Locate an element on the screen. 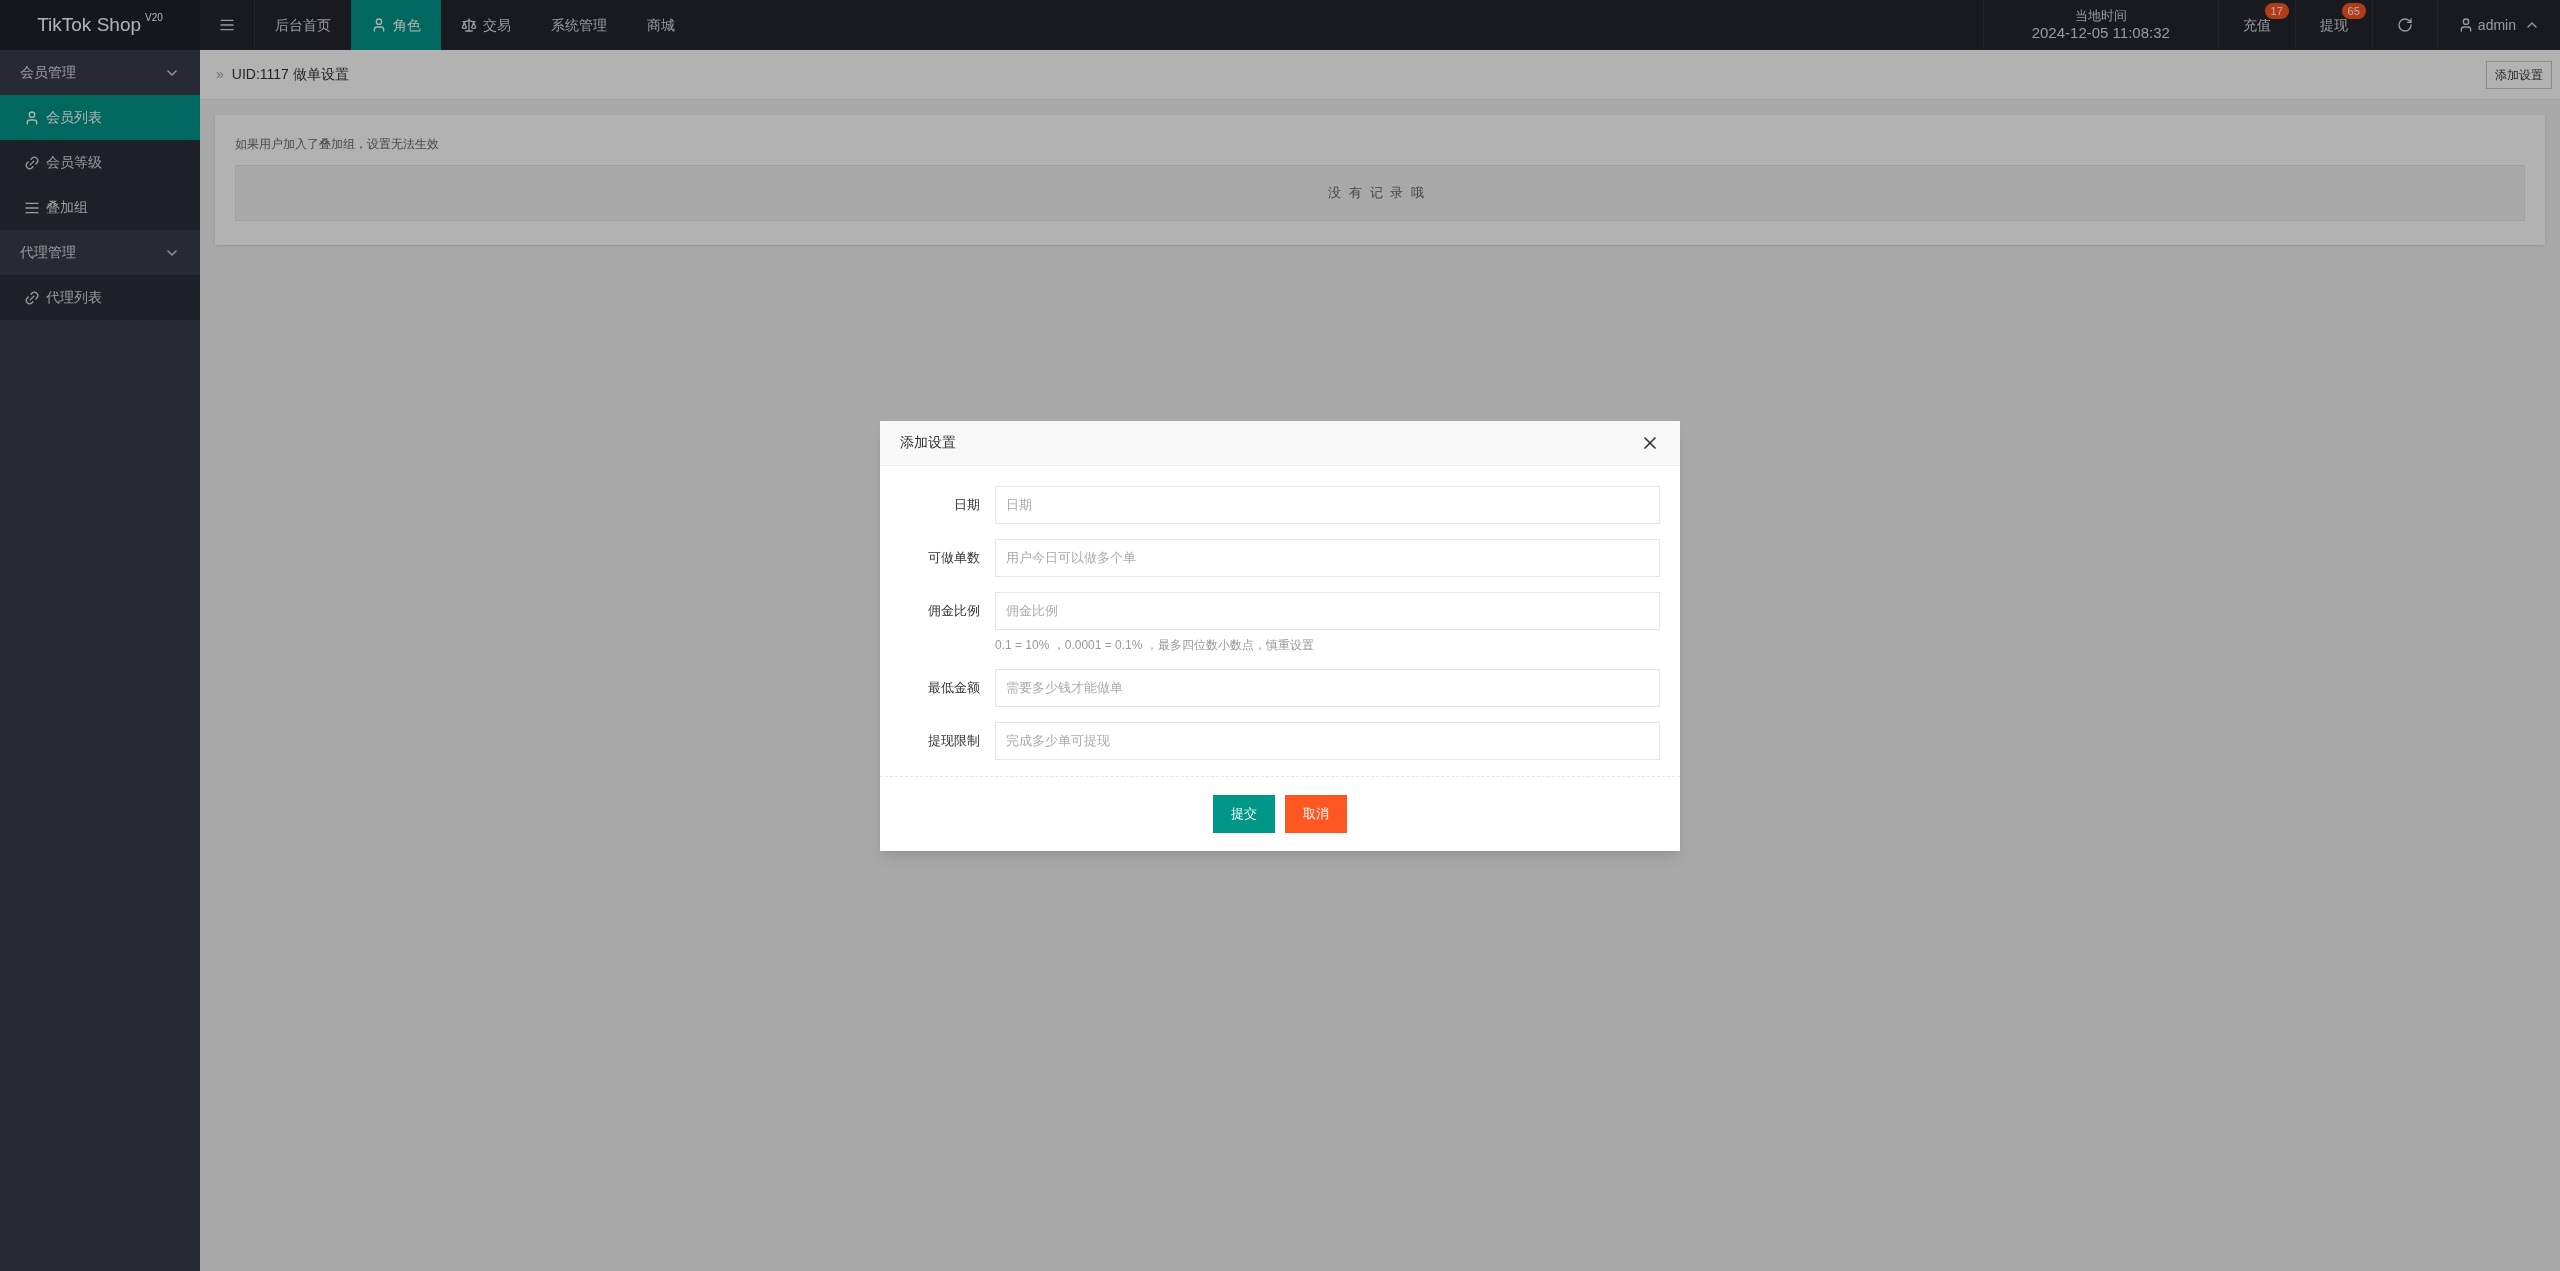 The width and height of the screenshot is (2560, 1271). dialog-button: 提交 is located at coordinates (1244, 813).